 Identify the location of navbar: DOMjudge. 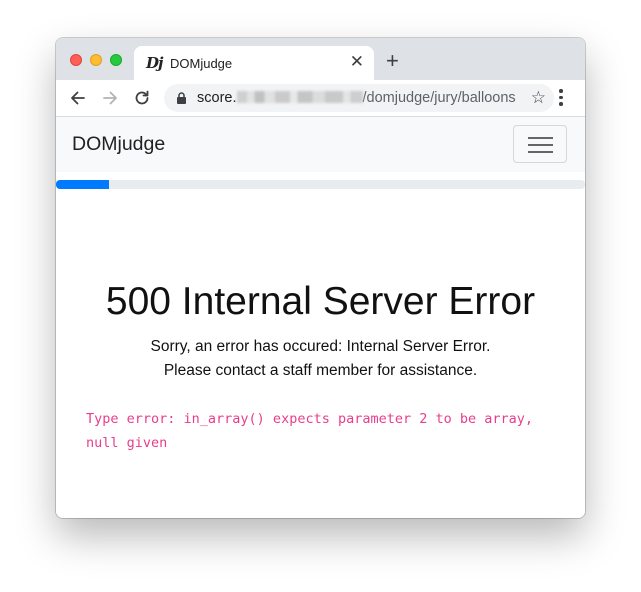
(320, 144).